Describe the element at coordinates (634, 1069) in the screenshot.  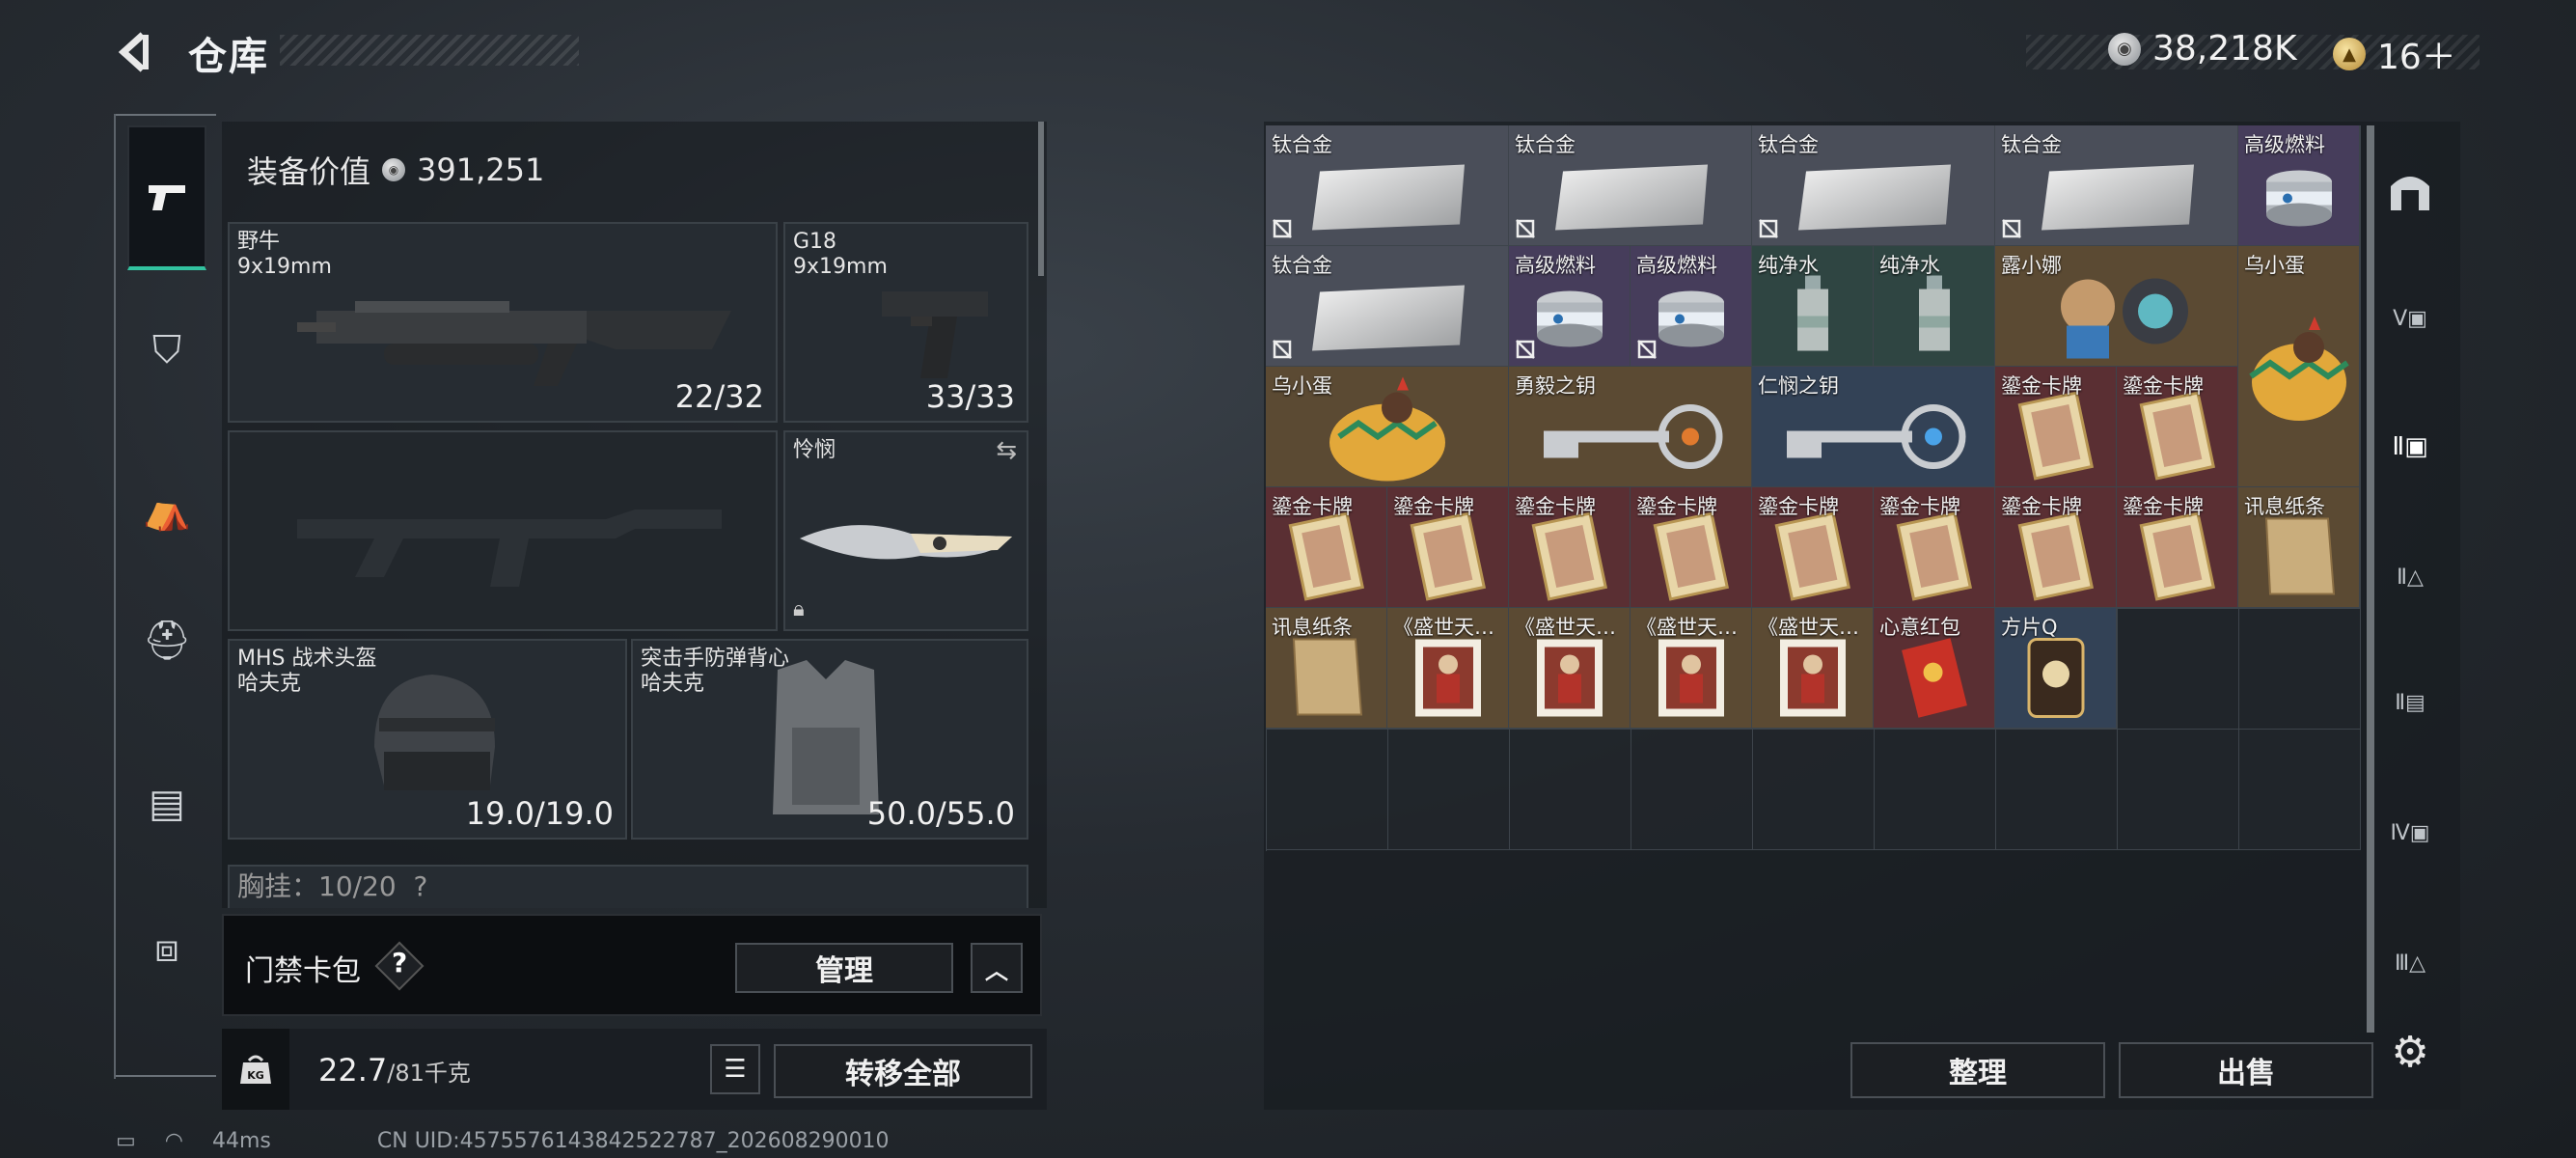
I see `weight-bar: KG 22.7/81千克 ☰ 转移全部` at that location.